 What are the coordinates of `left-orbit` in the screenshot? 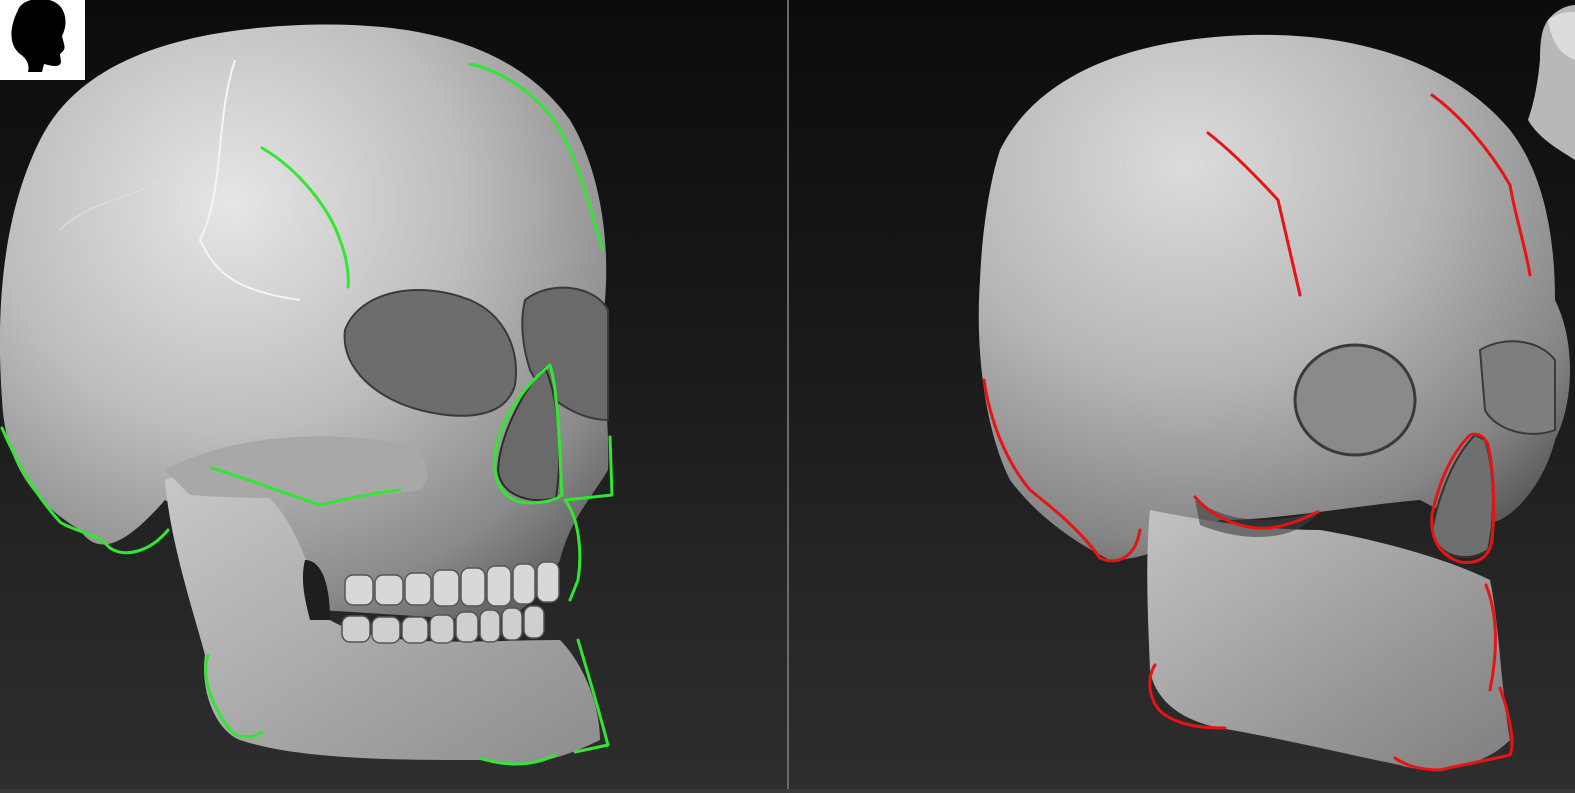 It's located at (1355, 400).